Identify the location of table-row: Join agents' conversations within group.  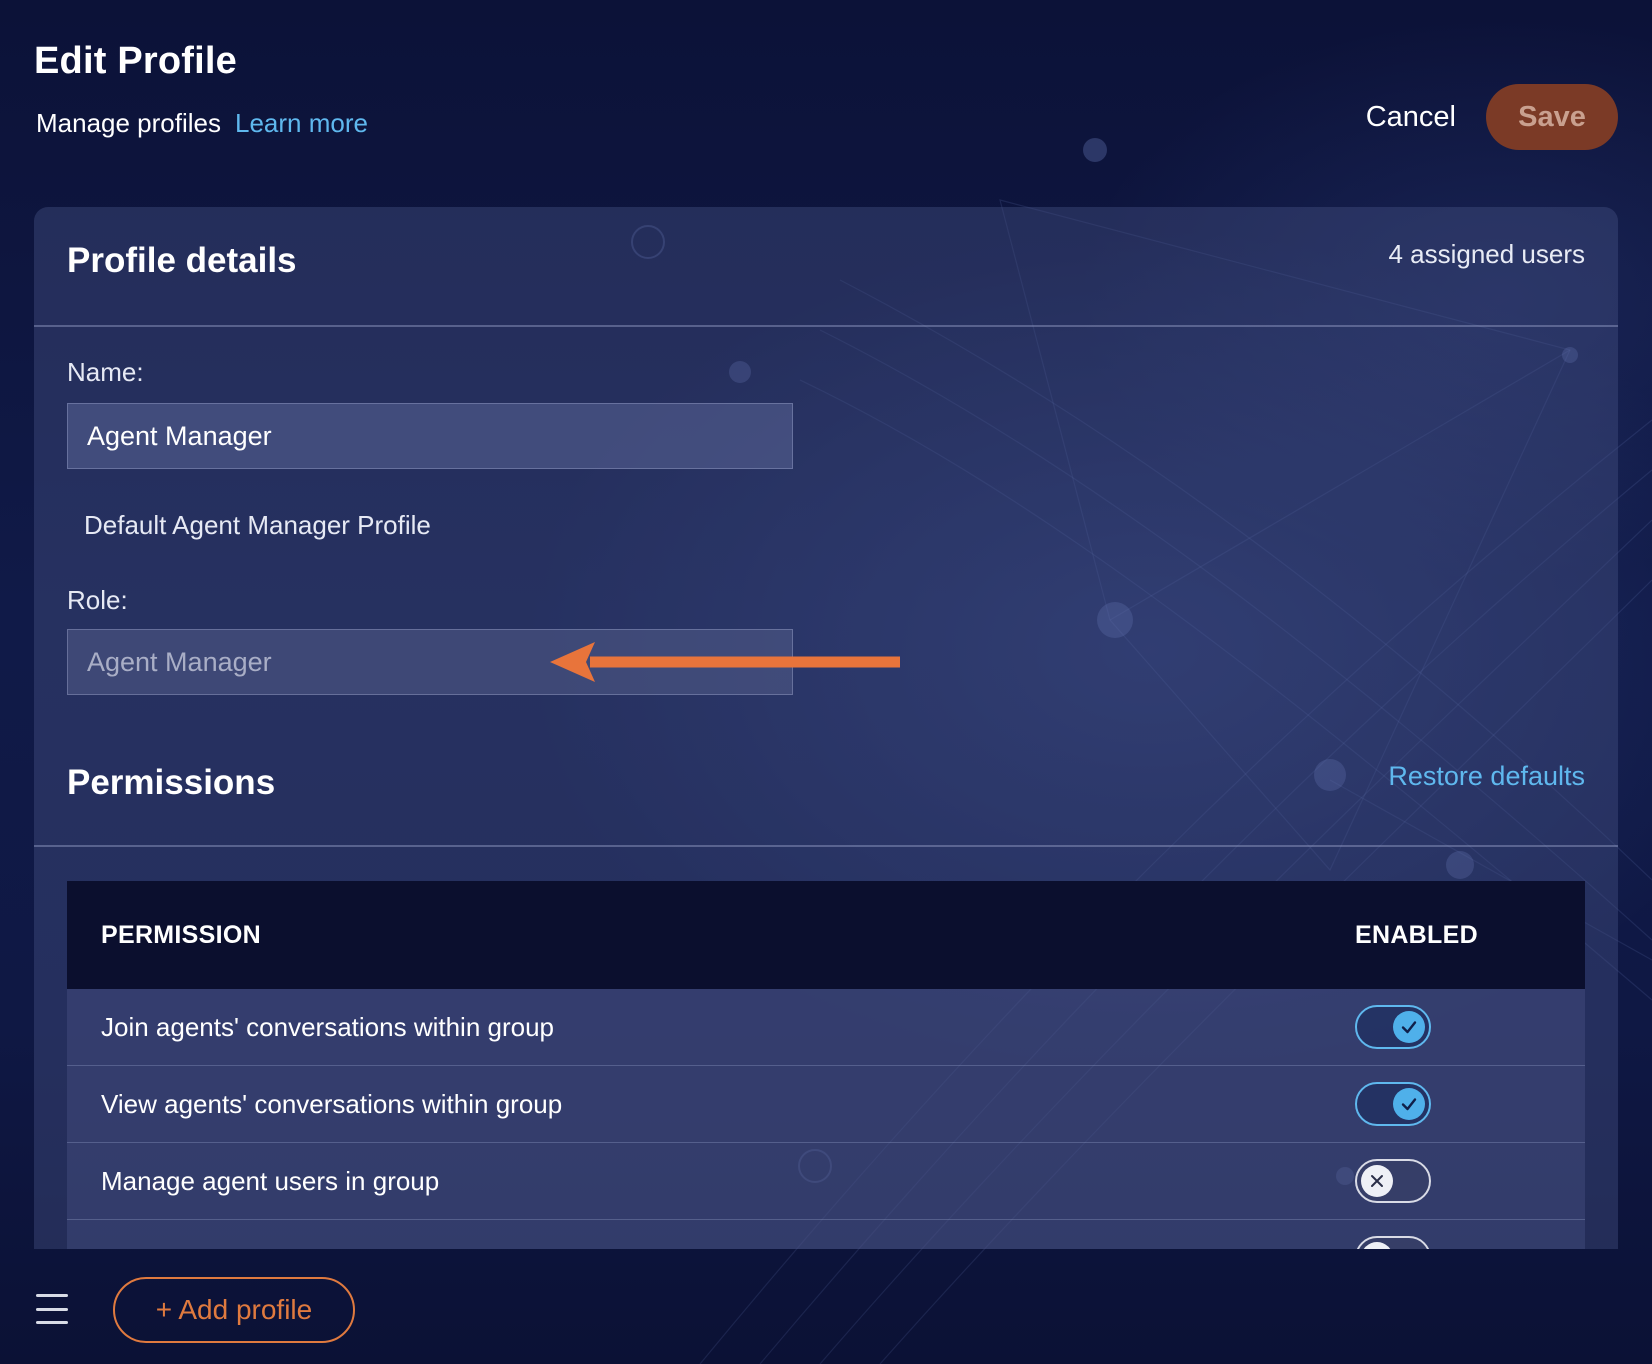
(826, 1027).